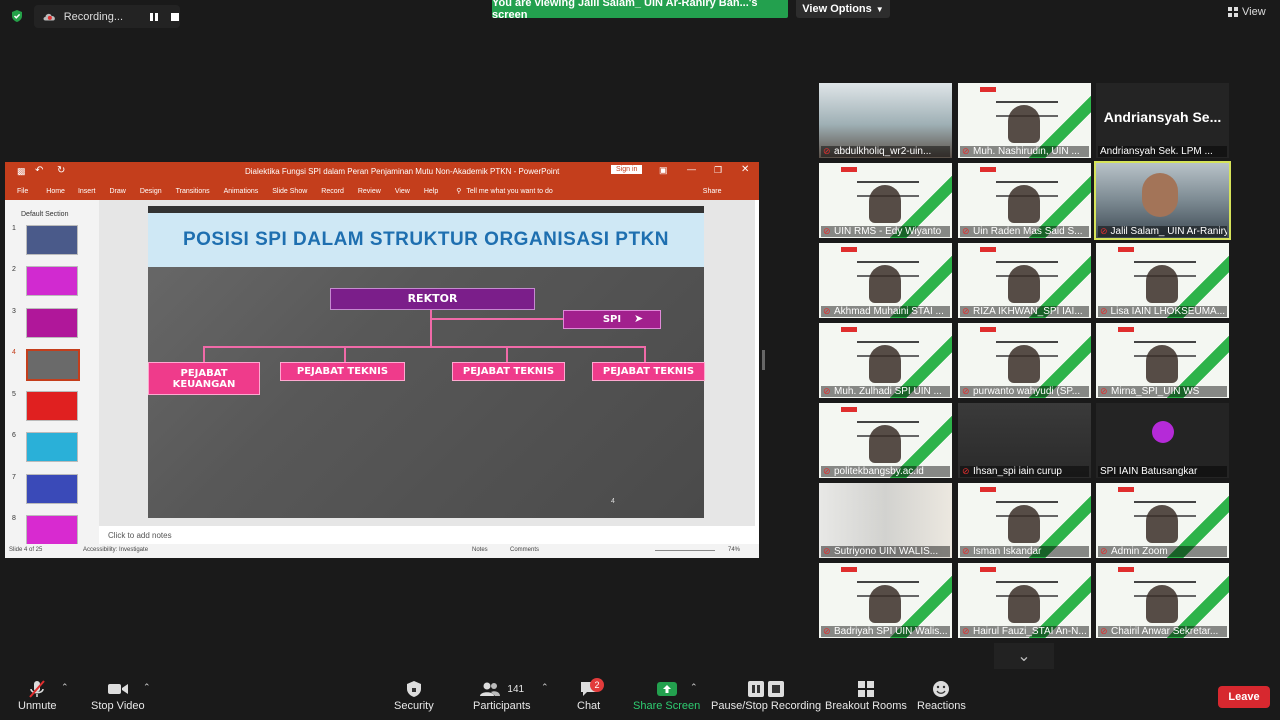 The height and width of the screenshot is (720, 1280). I want to click on tab-home: Home, so click(55, 191).